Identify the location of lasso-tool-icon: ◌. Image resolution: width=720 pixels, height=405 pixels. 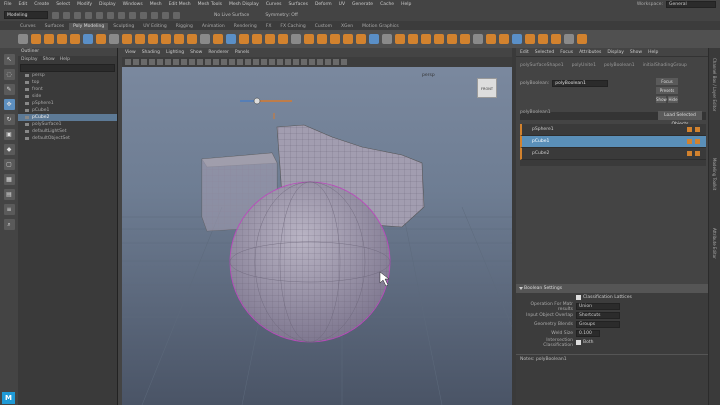
(9, 74).